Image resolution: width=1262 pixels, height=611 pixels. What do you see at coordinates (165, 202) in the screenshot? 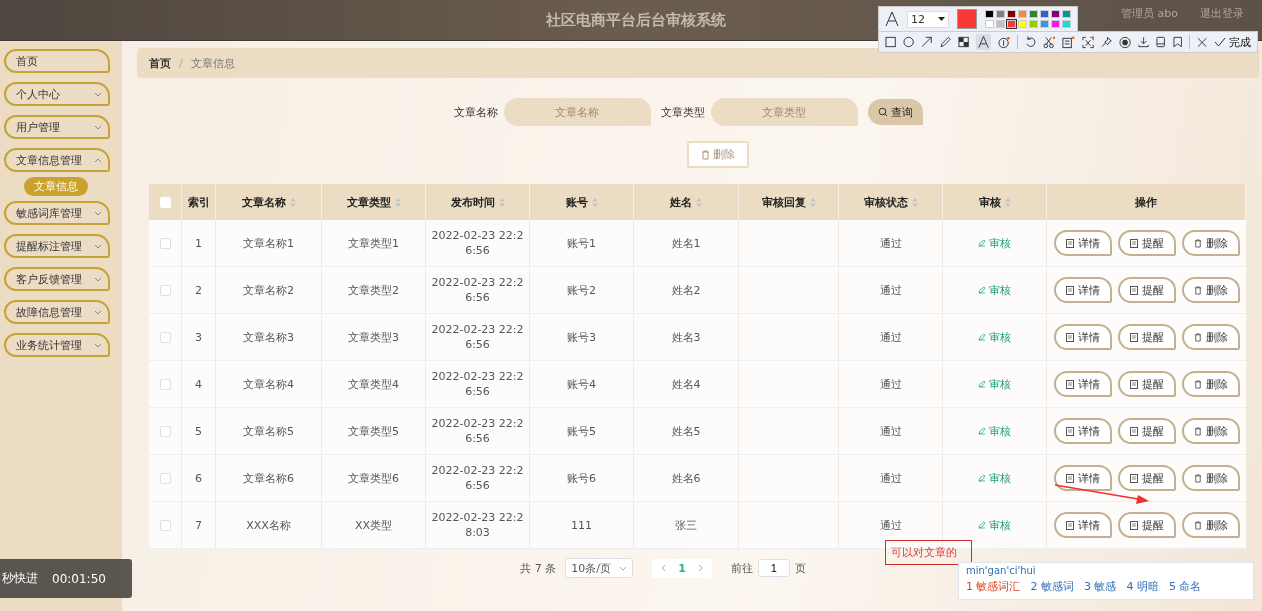
I see `select-all-checkbox` at bounding box center [165, 202].